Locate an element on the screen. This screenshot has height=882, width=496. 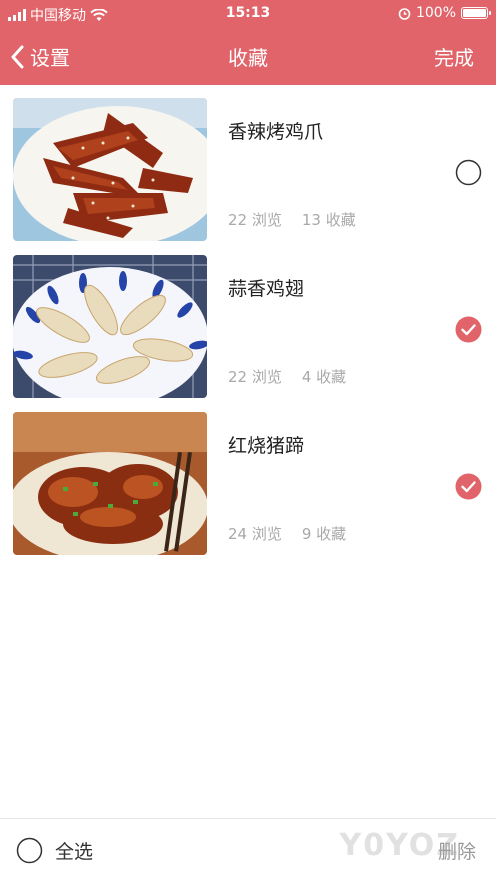
status-bar: 中国移动 15:13 100% is located at coordinates (248, 14).